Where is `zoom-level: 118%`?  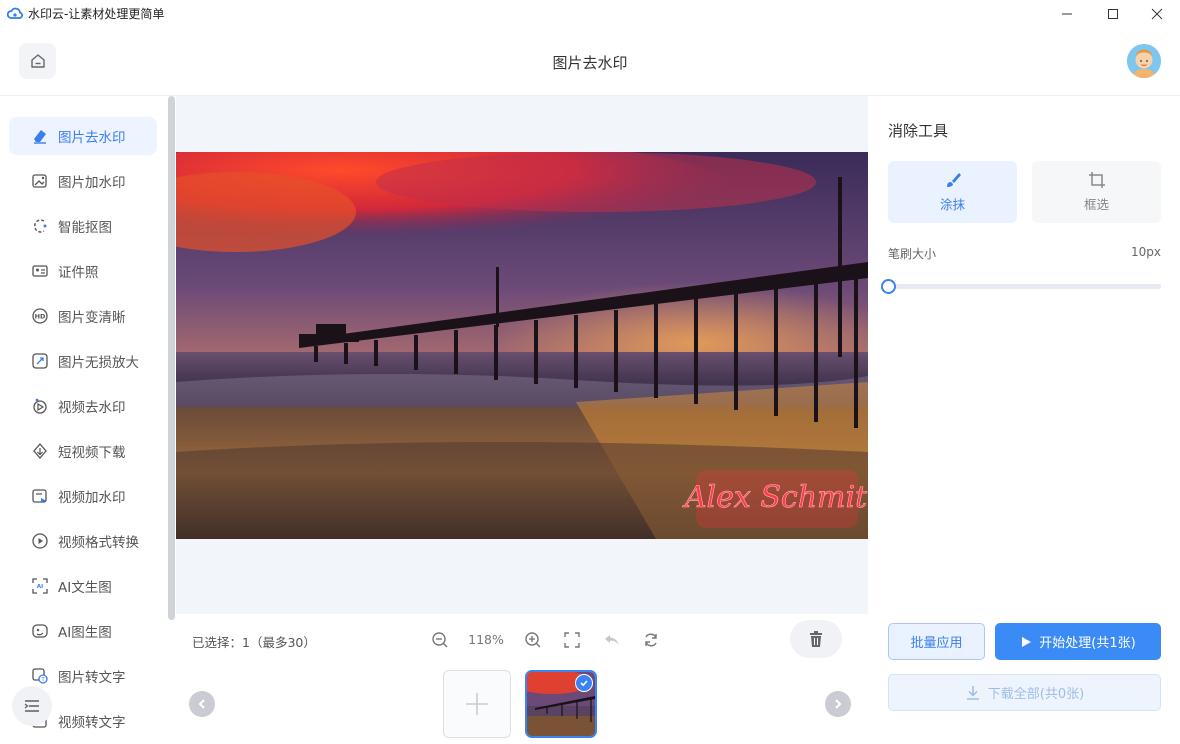
zoom-level: 118% is located at coordinates (486, 639).